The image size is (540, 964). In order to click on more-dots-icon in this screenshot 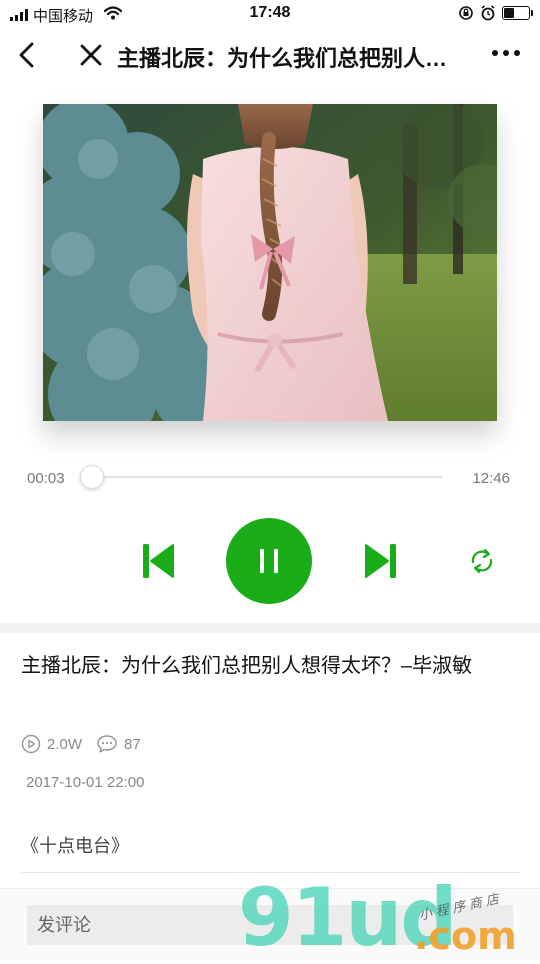, I will do `click(506, 53)`.